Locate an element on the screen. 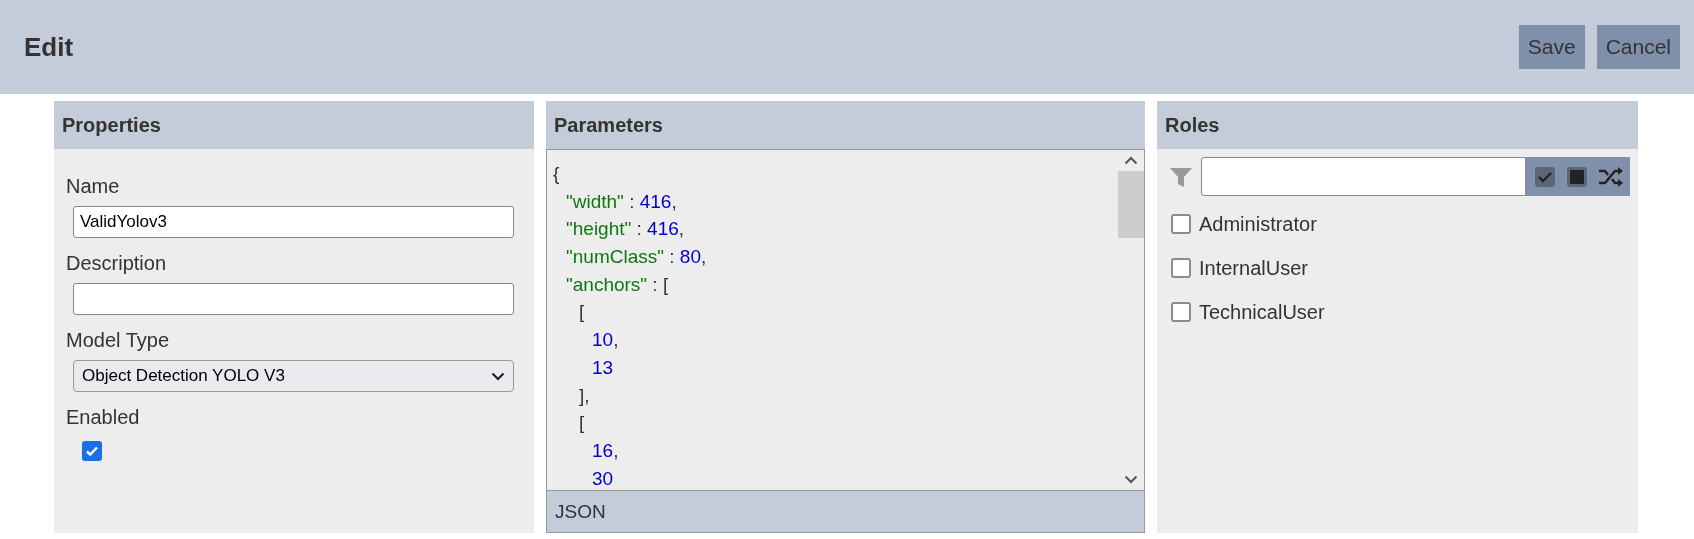 The height and width of the screenshot is (539, 1694). enabled-checkbox is located at coordinates (92, 451).